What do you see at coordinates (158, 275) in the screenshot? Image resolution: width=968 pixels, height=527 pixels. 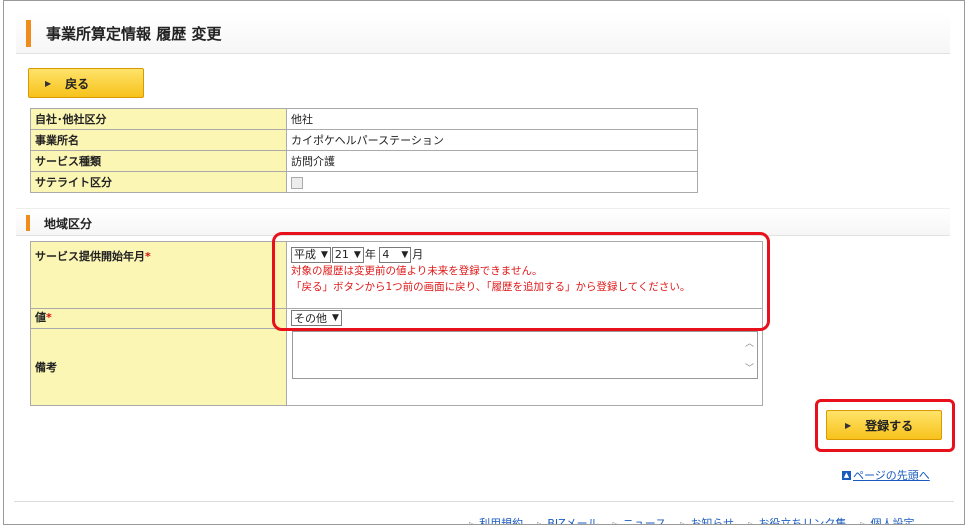 I see `start-date-label: サービス提供開始年月*` at bounding box center [158, 275].